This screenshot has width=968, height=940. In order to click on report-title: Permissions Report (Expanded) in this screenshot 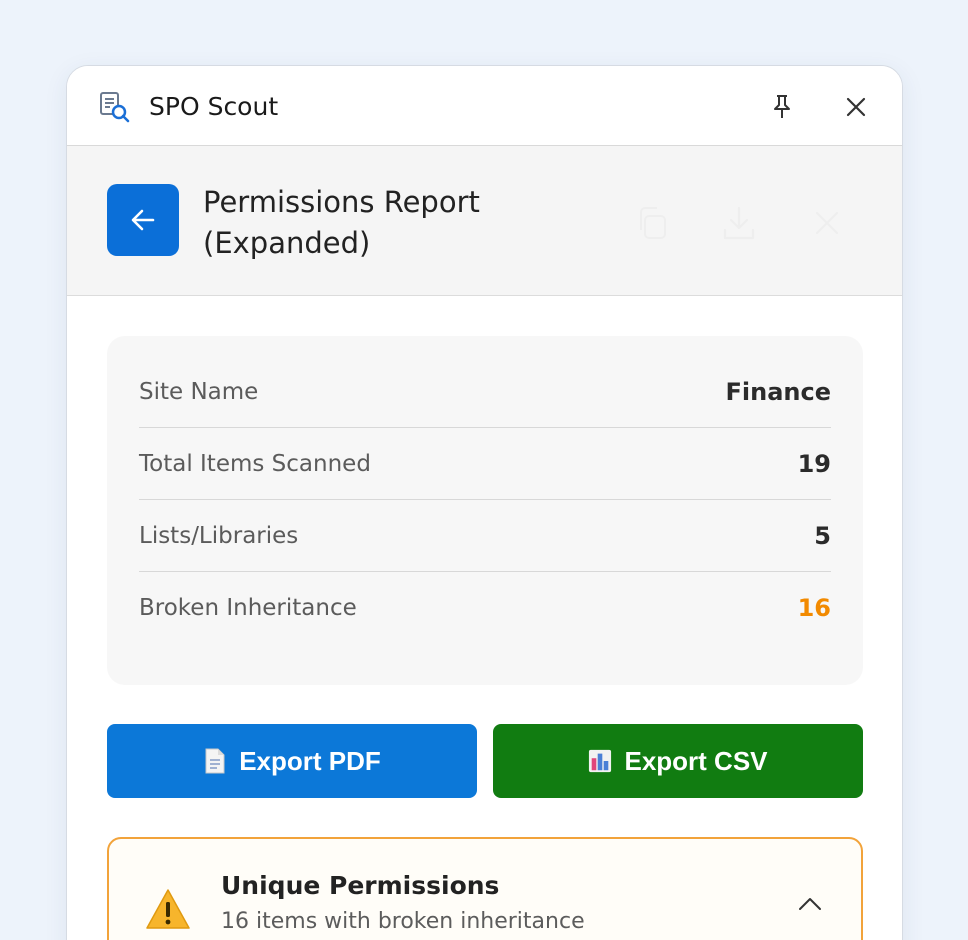, I will do `click(341, 222)`.